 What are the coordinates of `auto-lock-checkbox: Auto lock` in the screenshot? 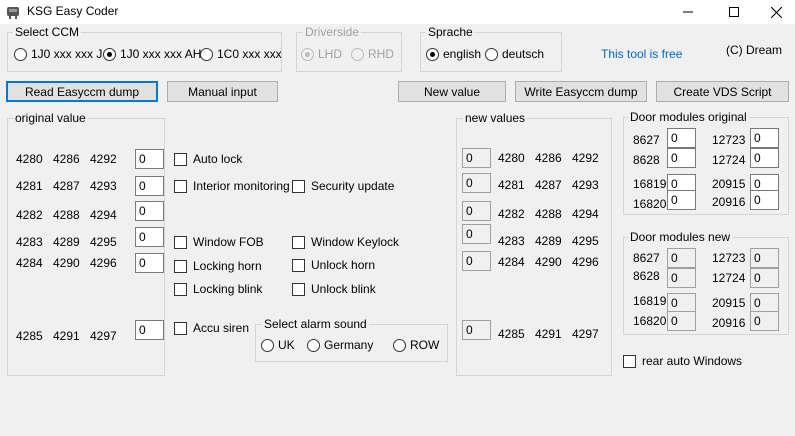 It's located at (208, 159).